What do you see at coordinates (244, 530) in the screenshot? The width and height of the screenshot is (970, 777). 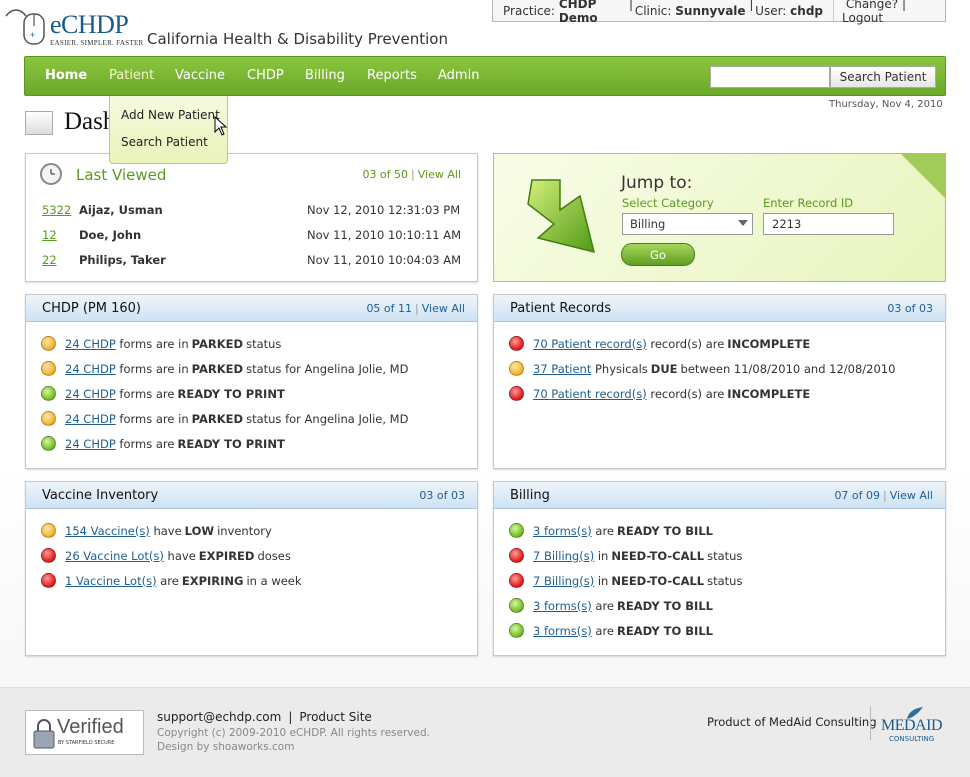 I see `item-text-suffix: inventory` at bounding box center [244, 530].